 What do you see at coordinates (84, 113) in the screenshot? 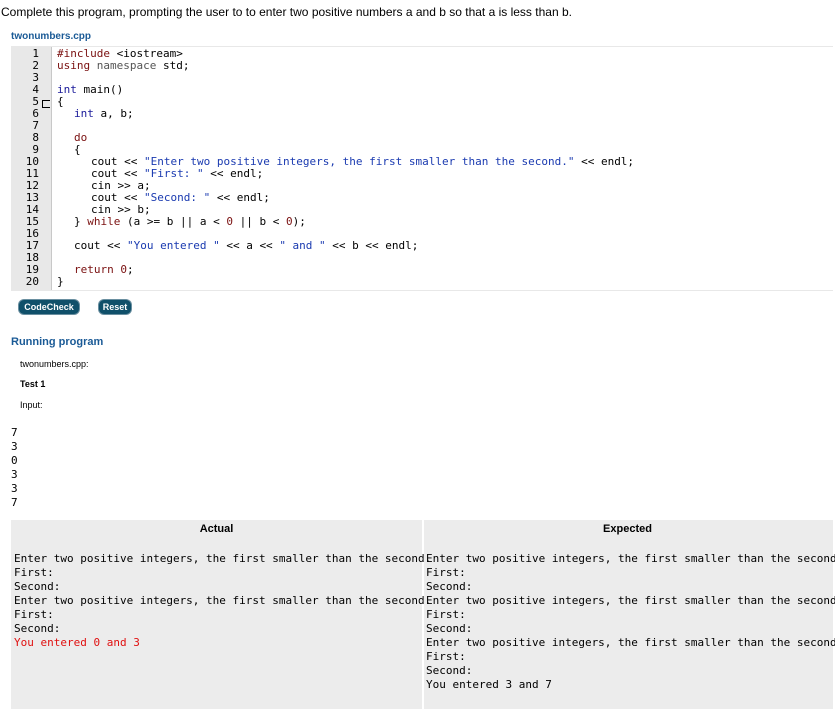
I see `code-token: int` at bounding box center [84, 113].